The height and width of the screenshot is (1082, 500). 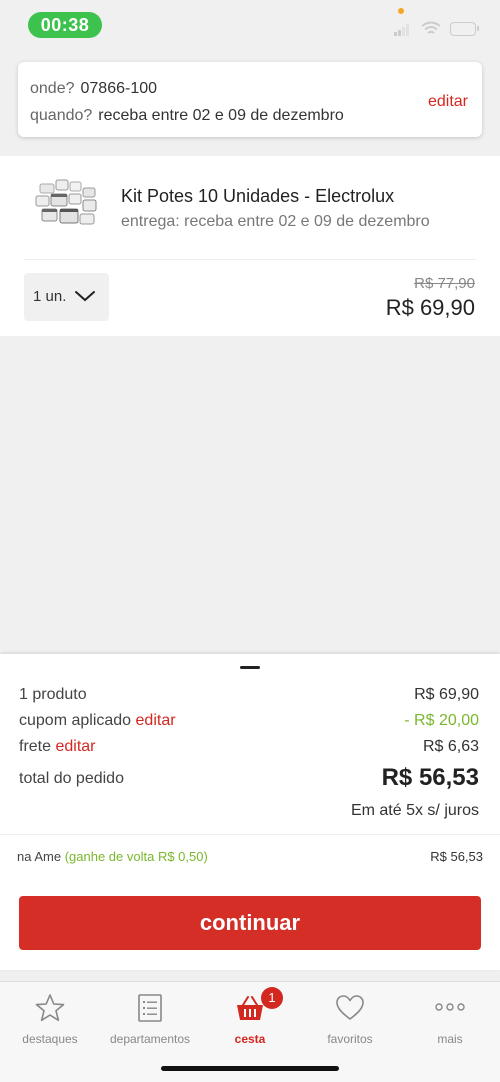 I want to click on delivery-when-row: quando? receba entre 02 e 09 de dezembro, so click(x=187, y=116).